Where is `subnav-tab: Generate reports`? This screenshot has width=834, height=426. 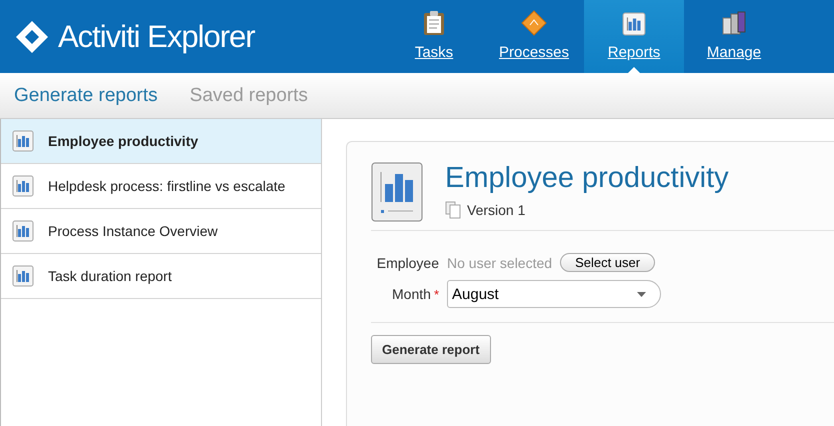
subnav-tab: Generate reports is located at coordinates (86, 95).